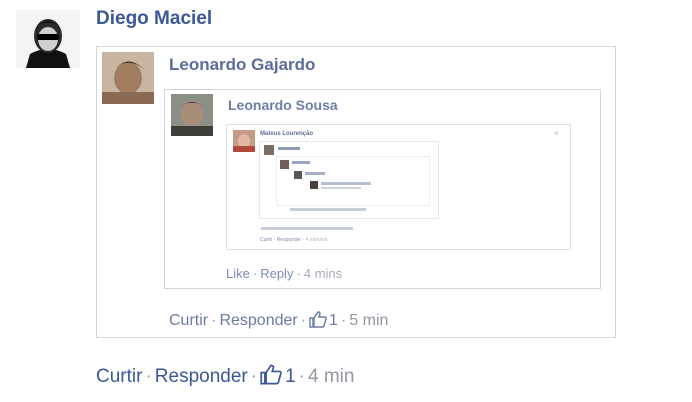 This screenshot has height=402, width=692. What do you see at coordinates (192, 115) in the screenshot?
I see `avatar-leonardo-sousa` at bounding box center [192, 115].